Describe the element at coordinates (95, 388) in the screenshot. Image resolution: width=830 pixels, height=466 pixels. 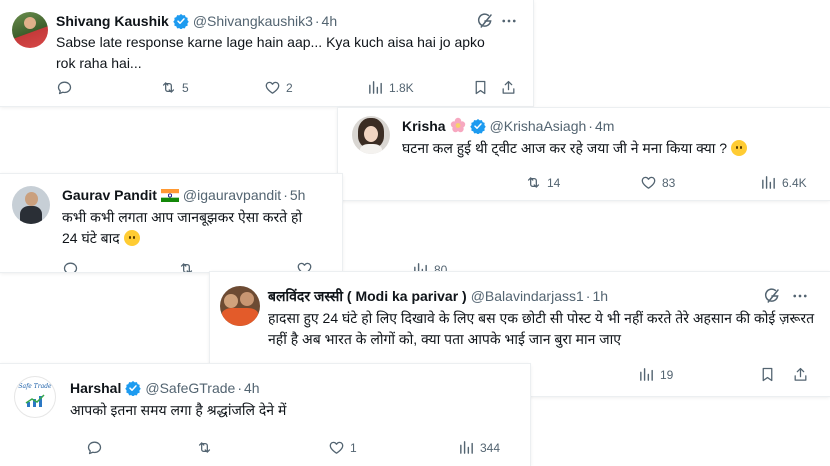
I see `author-name: Harshal` at that location.